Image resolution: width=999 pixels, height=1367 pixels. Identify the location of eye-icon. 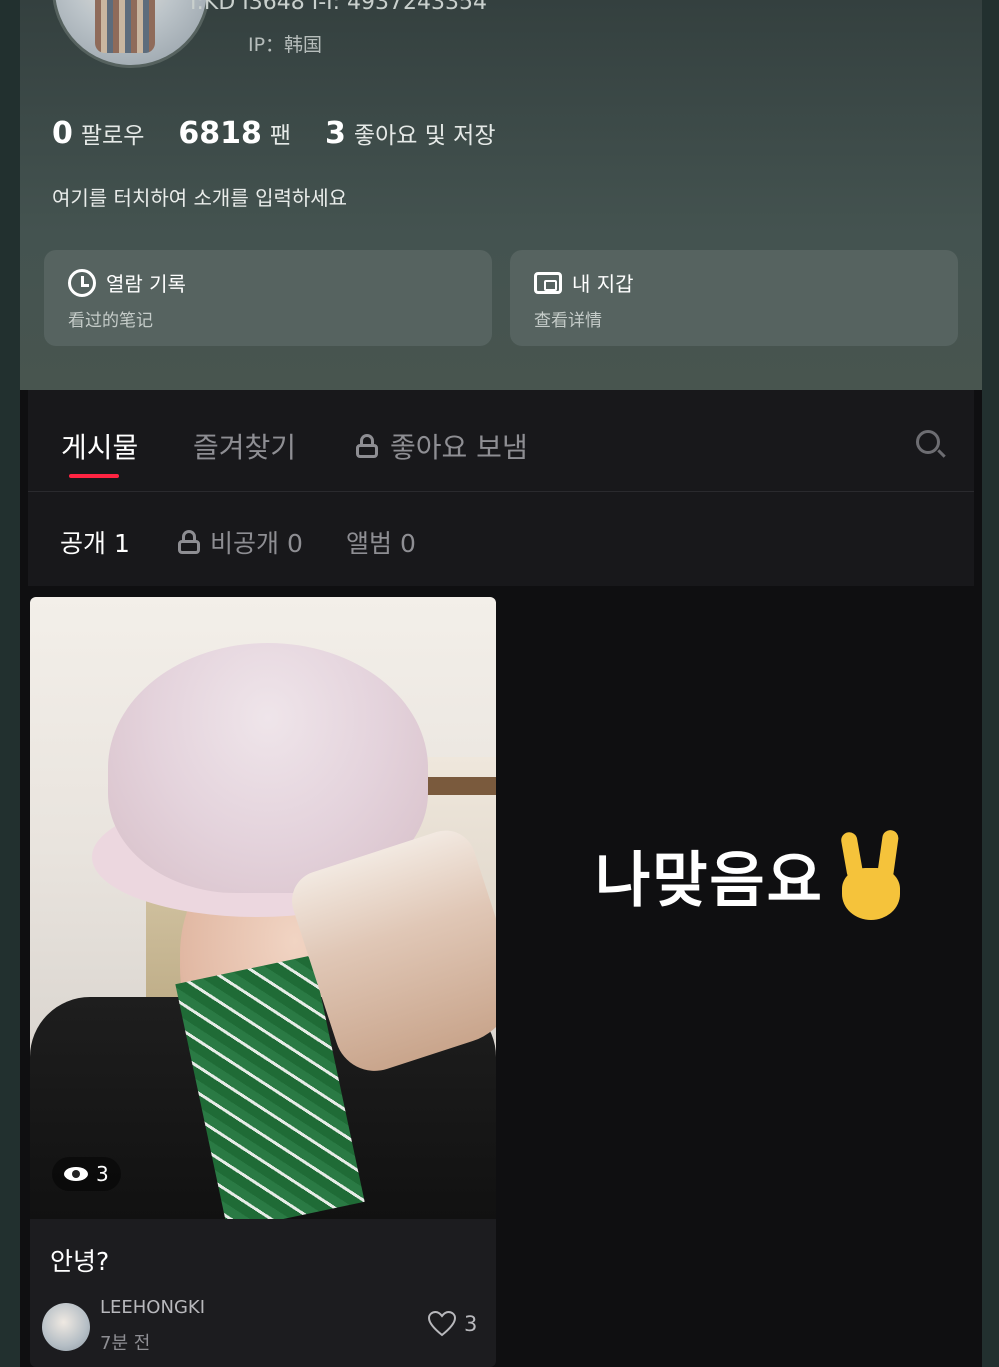
(76, 1174).